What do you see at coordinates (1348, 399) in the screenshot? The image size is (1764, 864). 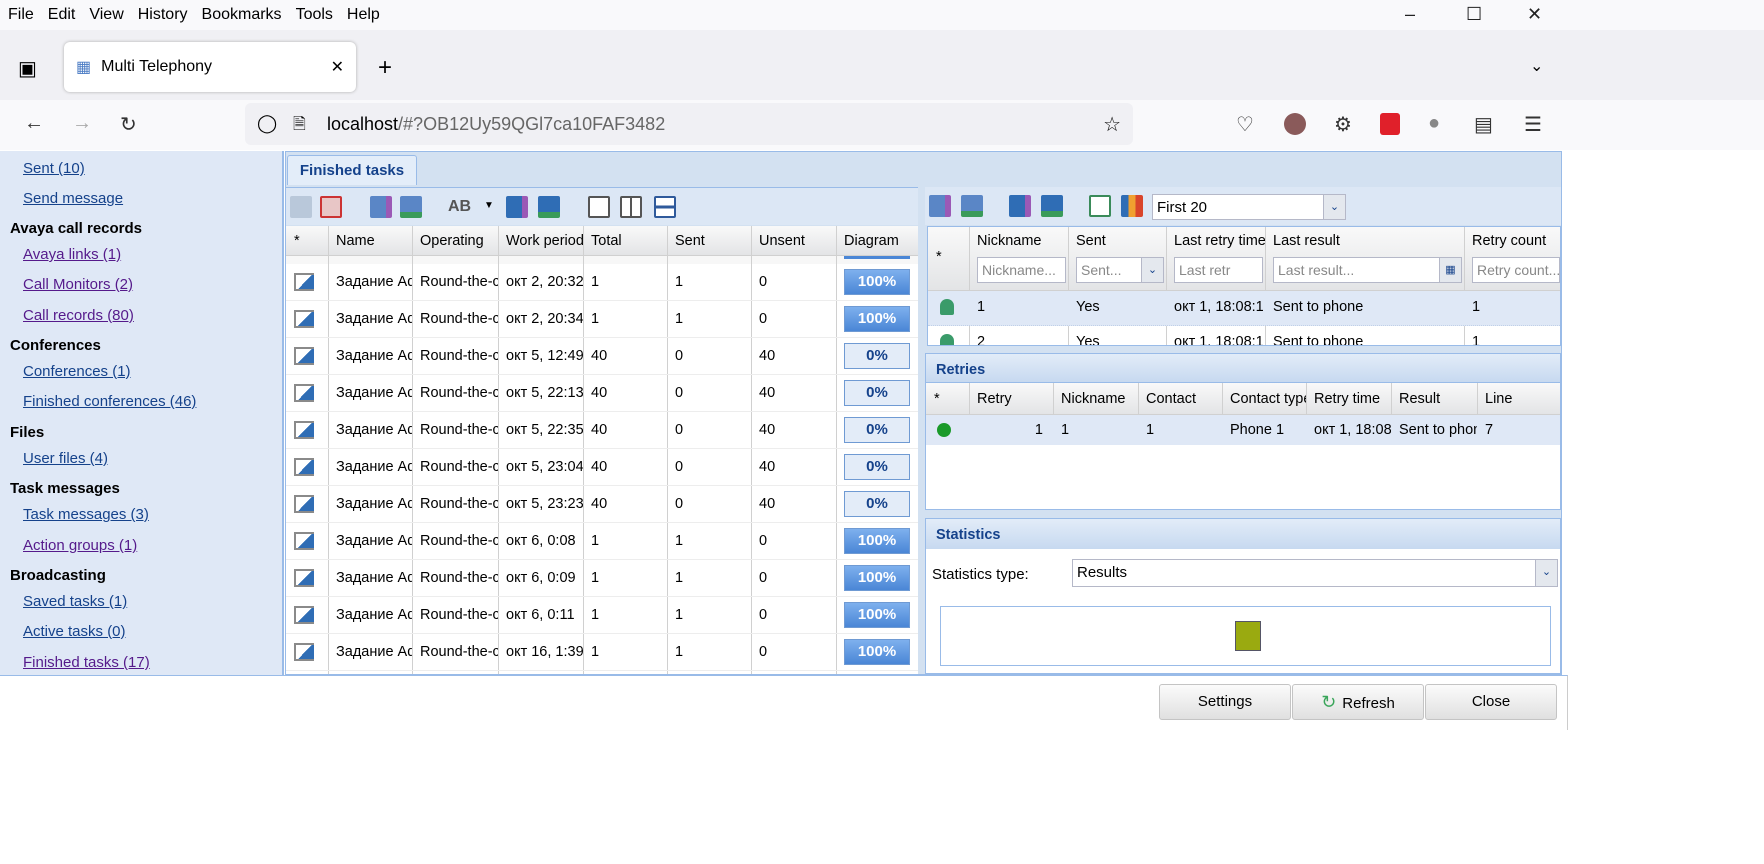 I see `column-header: Retry time` at bounding box center [1348, 399].